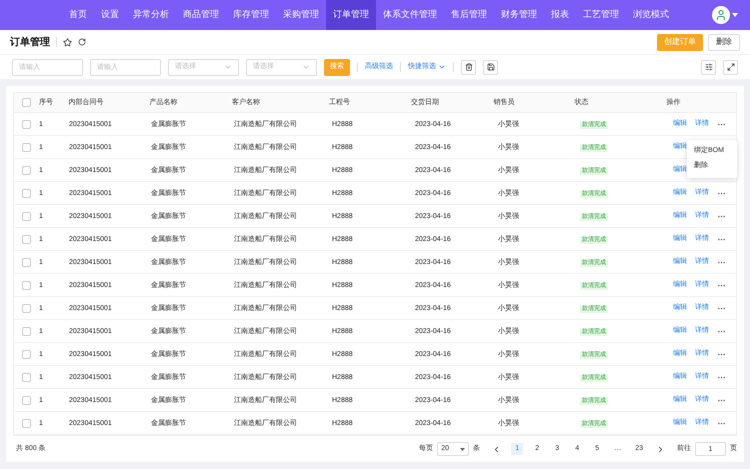 Image resolution: width=750 pixels, height=469 pixels. I want to click on trash-icon, so click(468, 67).